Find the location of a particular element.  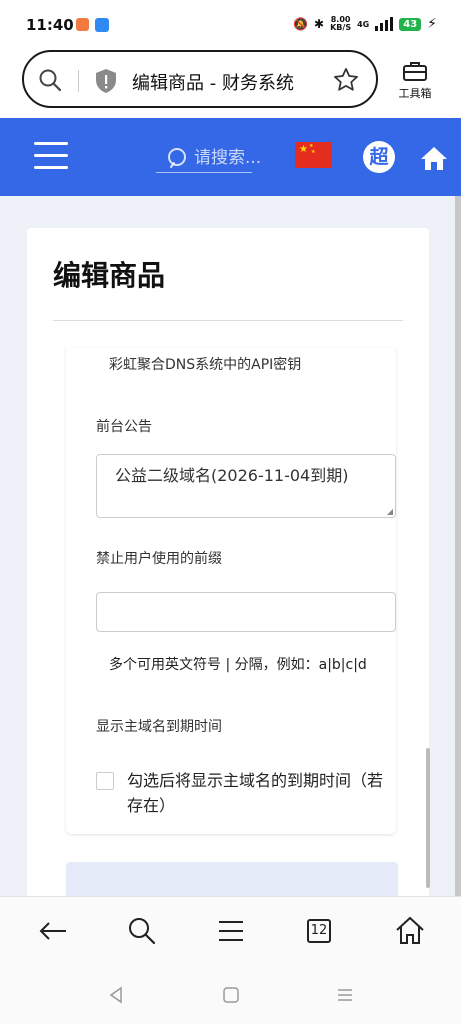

expire-checkbox-label: 勾选后将显示主域名的到期时间（若存在） is located at coordinates (257, 793).